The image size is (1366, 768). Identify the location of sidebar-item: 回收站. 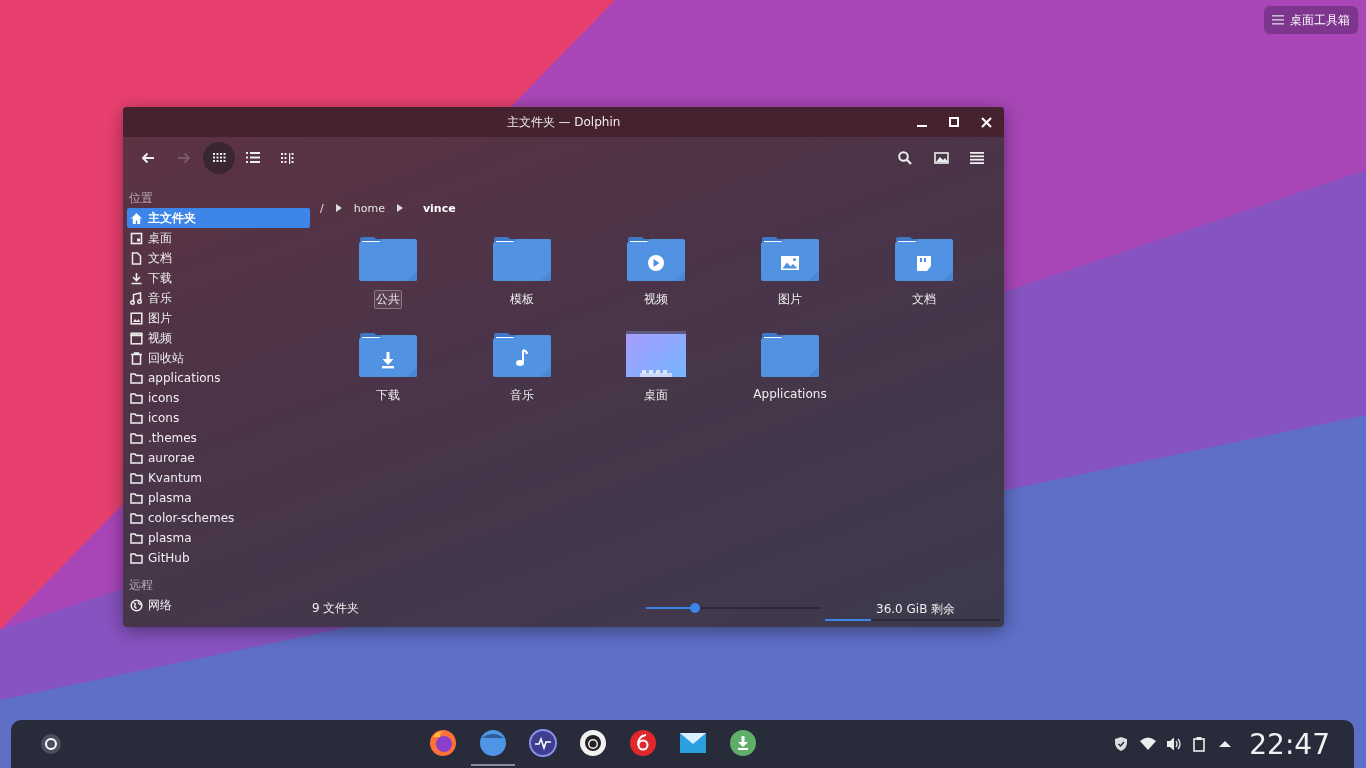
(218, 358).